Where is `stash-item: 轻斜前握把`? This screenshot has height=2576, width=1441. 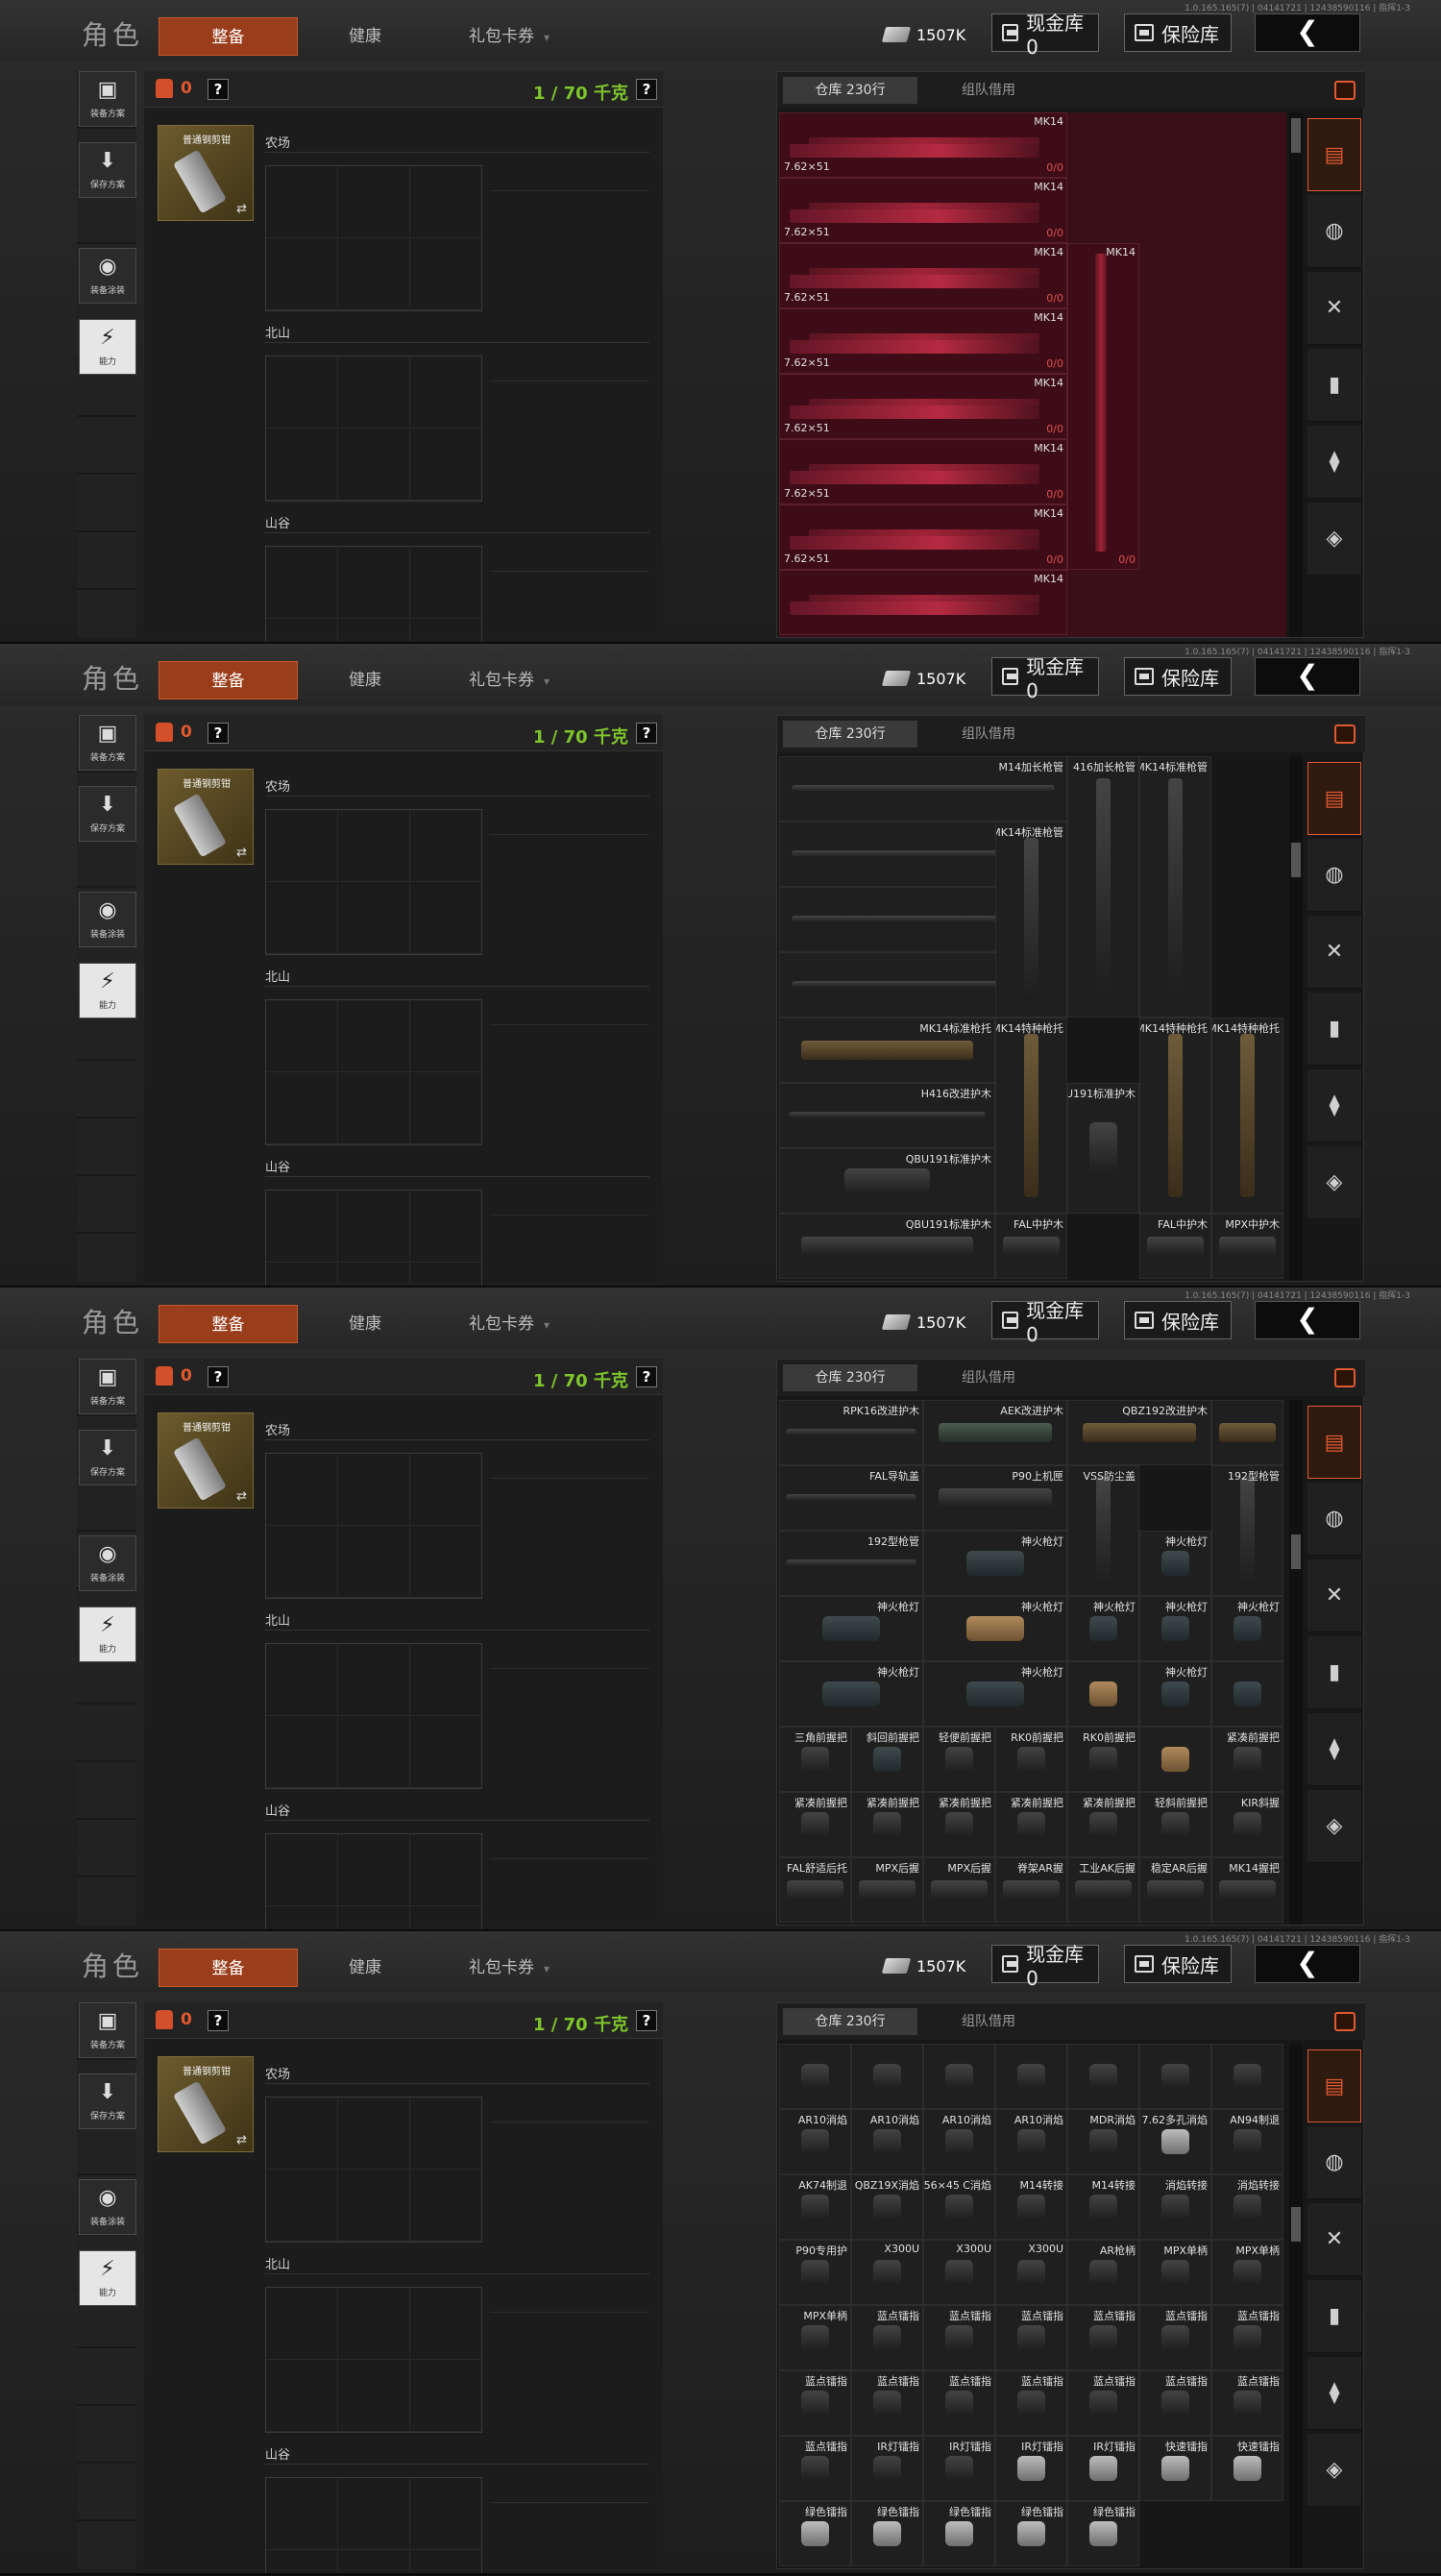 stash-item: 轻斜前握把 is located at coordinates (1175, 1824).